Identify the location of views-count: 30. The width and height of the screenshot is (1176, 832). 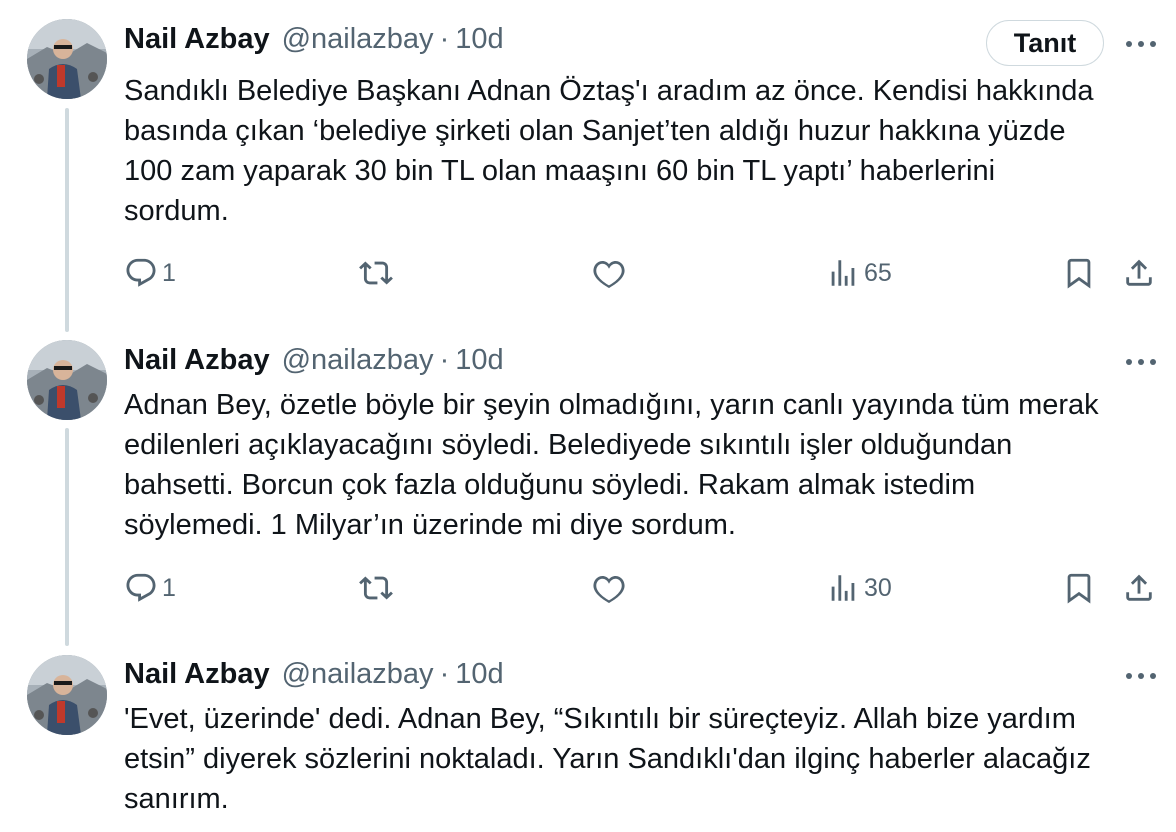
(878, 587).